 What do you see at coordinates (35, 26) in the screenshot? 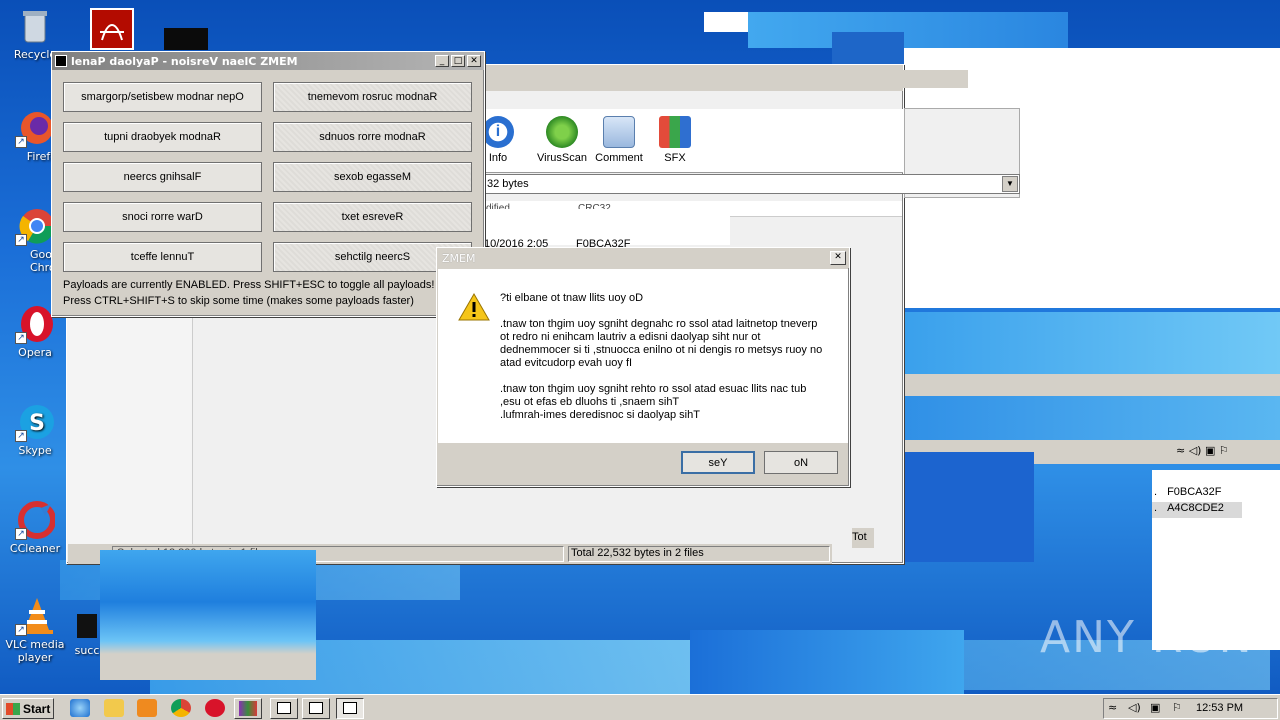
I see `recycle-bin-icon` at bounding box center [35, 26].